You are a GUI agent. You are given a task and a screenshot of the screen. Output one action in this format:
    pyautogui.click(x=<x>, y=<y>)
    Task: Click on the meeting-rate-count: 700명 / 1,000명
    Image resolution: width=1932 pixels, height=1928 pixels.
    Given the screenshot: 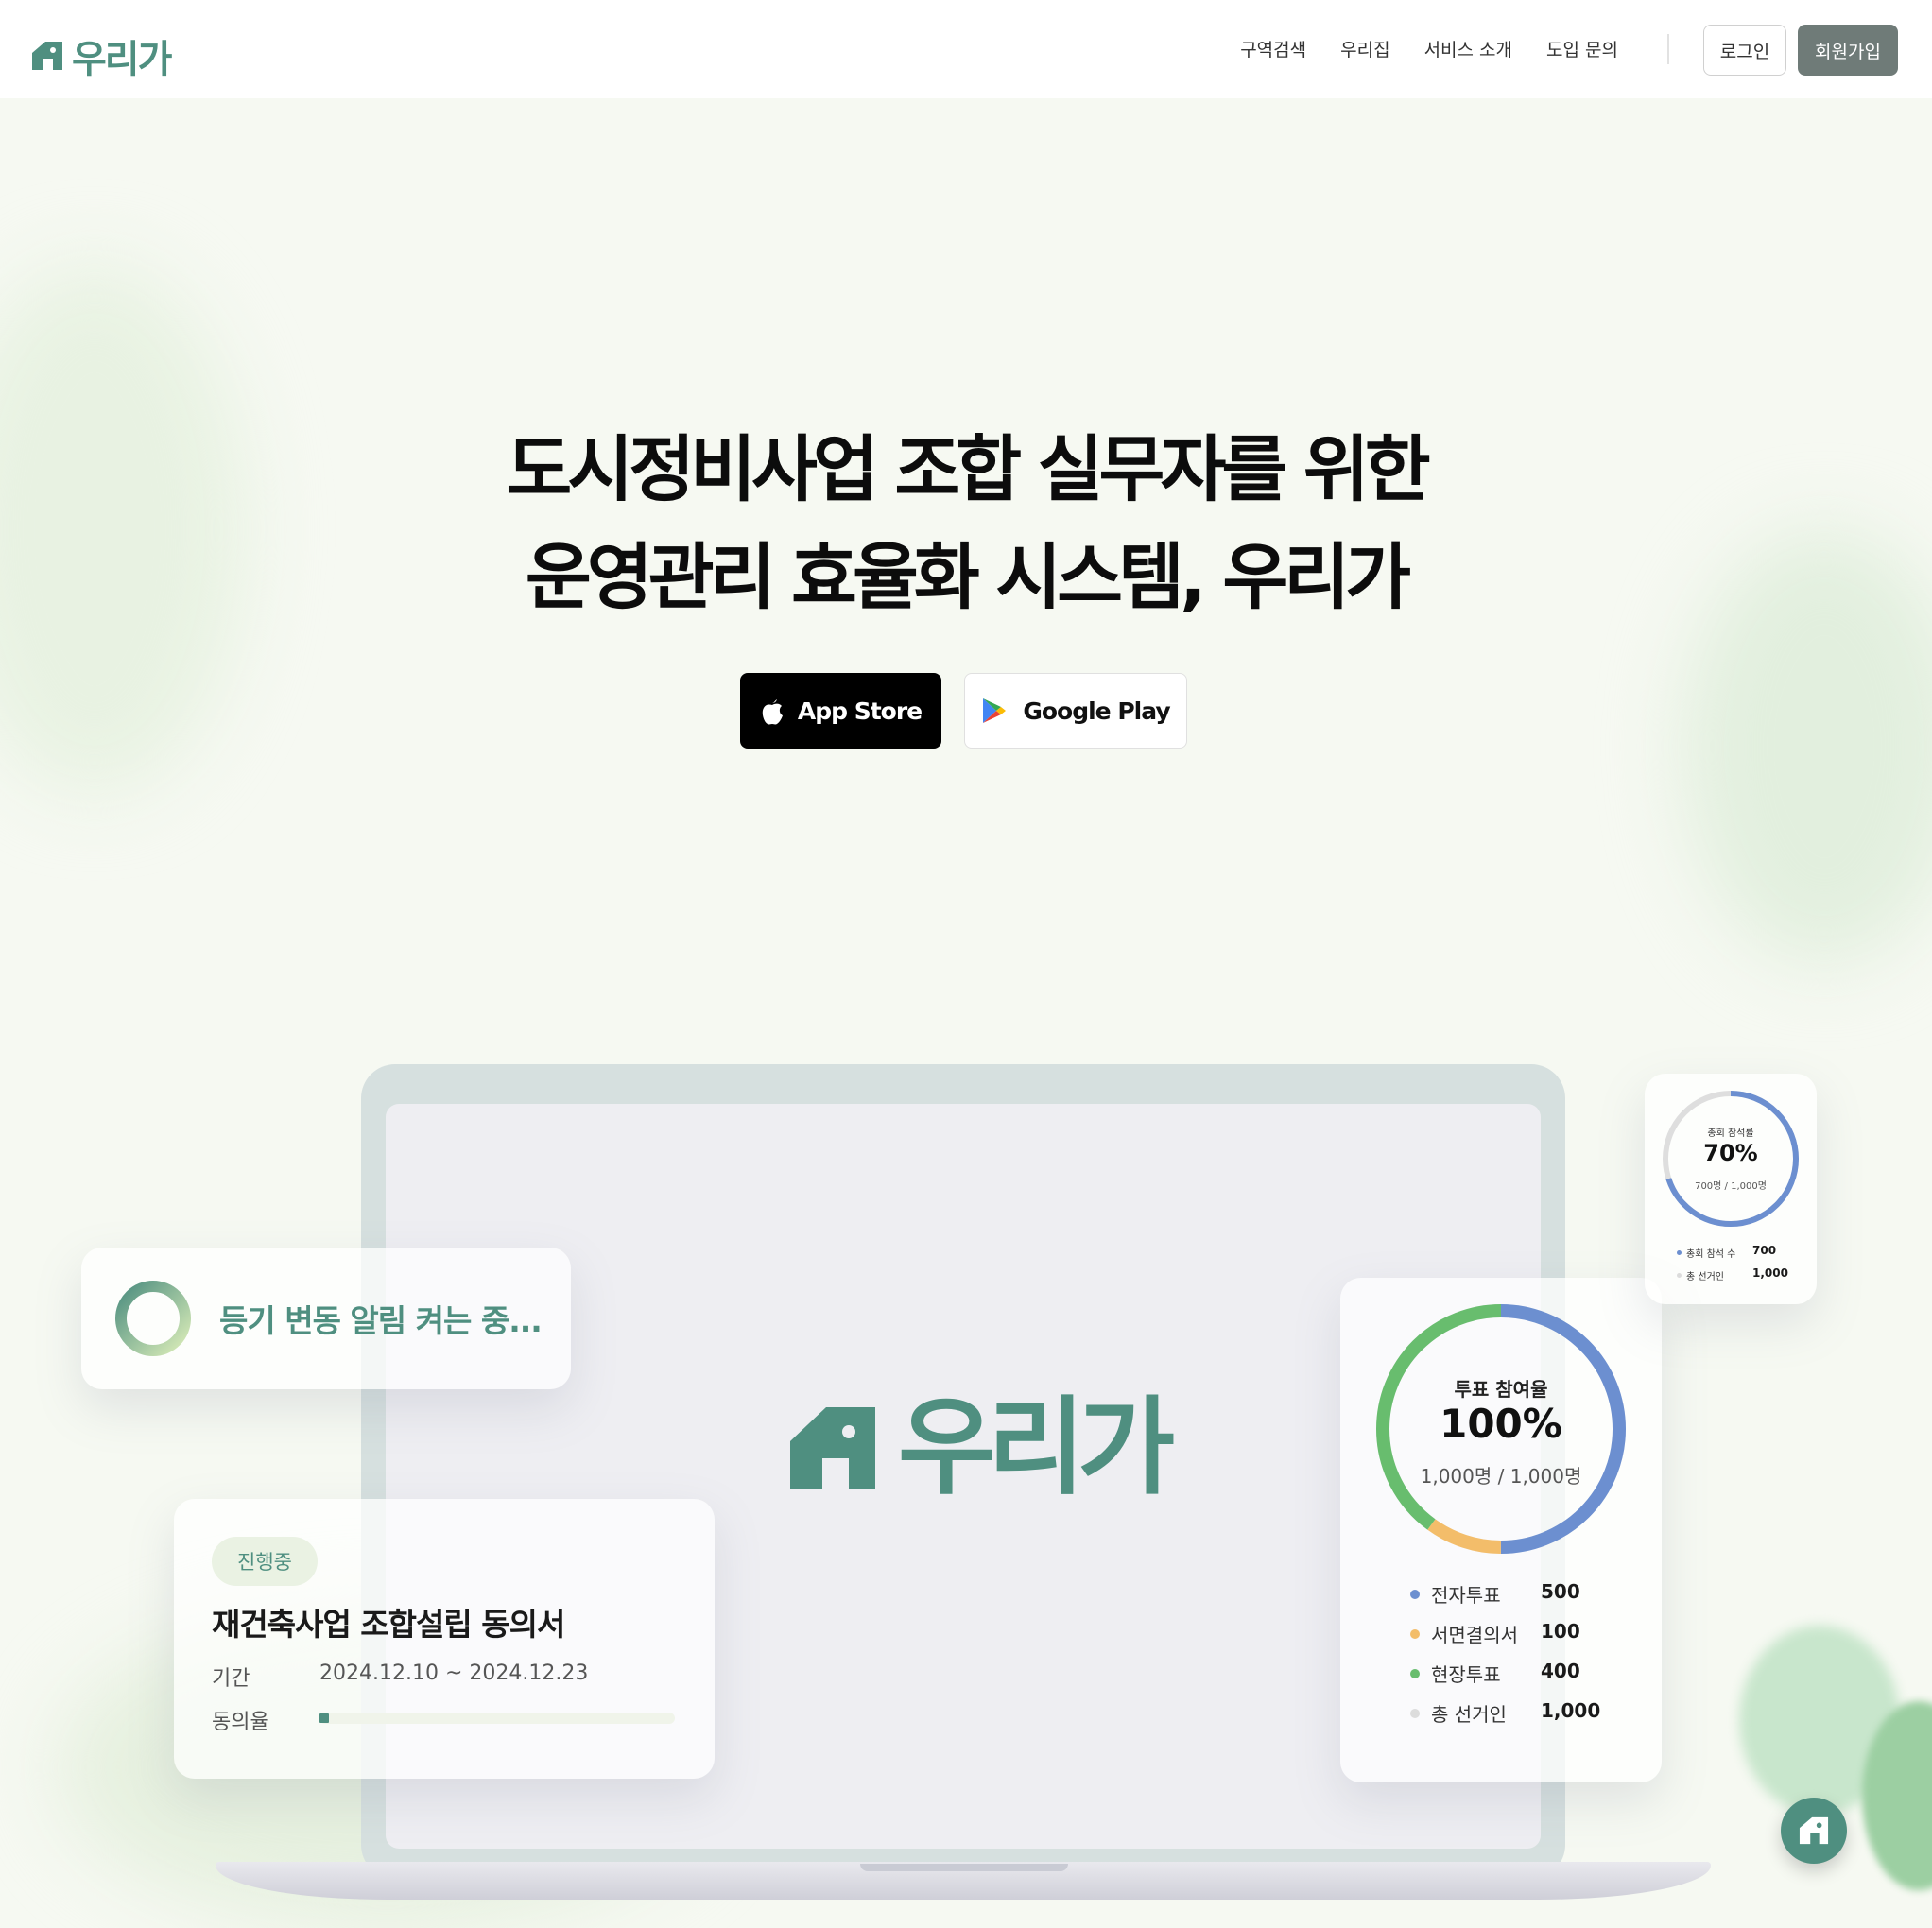 What is the action you would take?
    pyautogui.click(x=1731, y=1186)
    